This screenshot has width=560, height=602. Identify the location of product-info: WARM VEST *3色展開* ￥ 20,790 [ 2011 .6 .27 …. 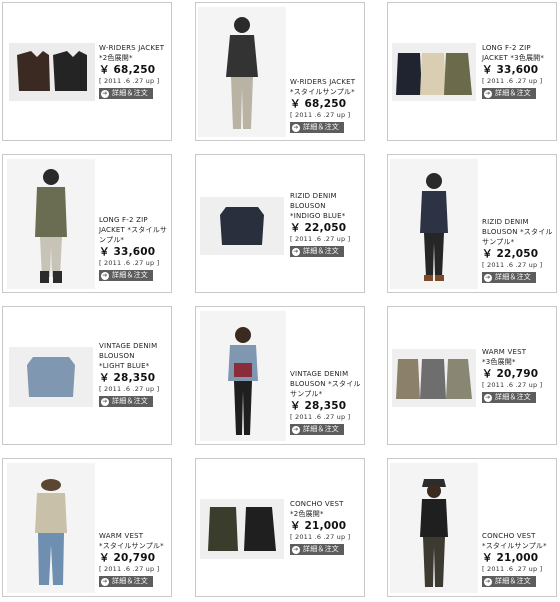
(512, 375).